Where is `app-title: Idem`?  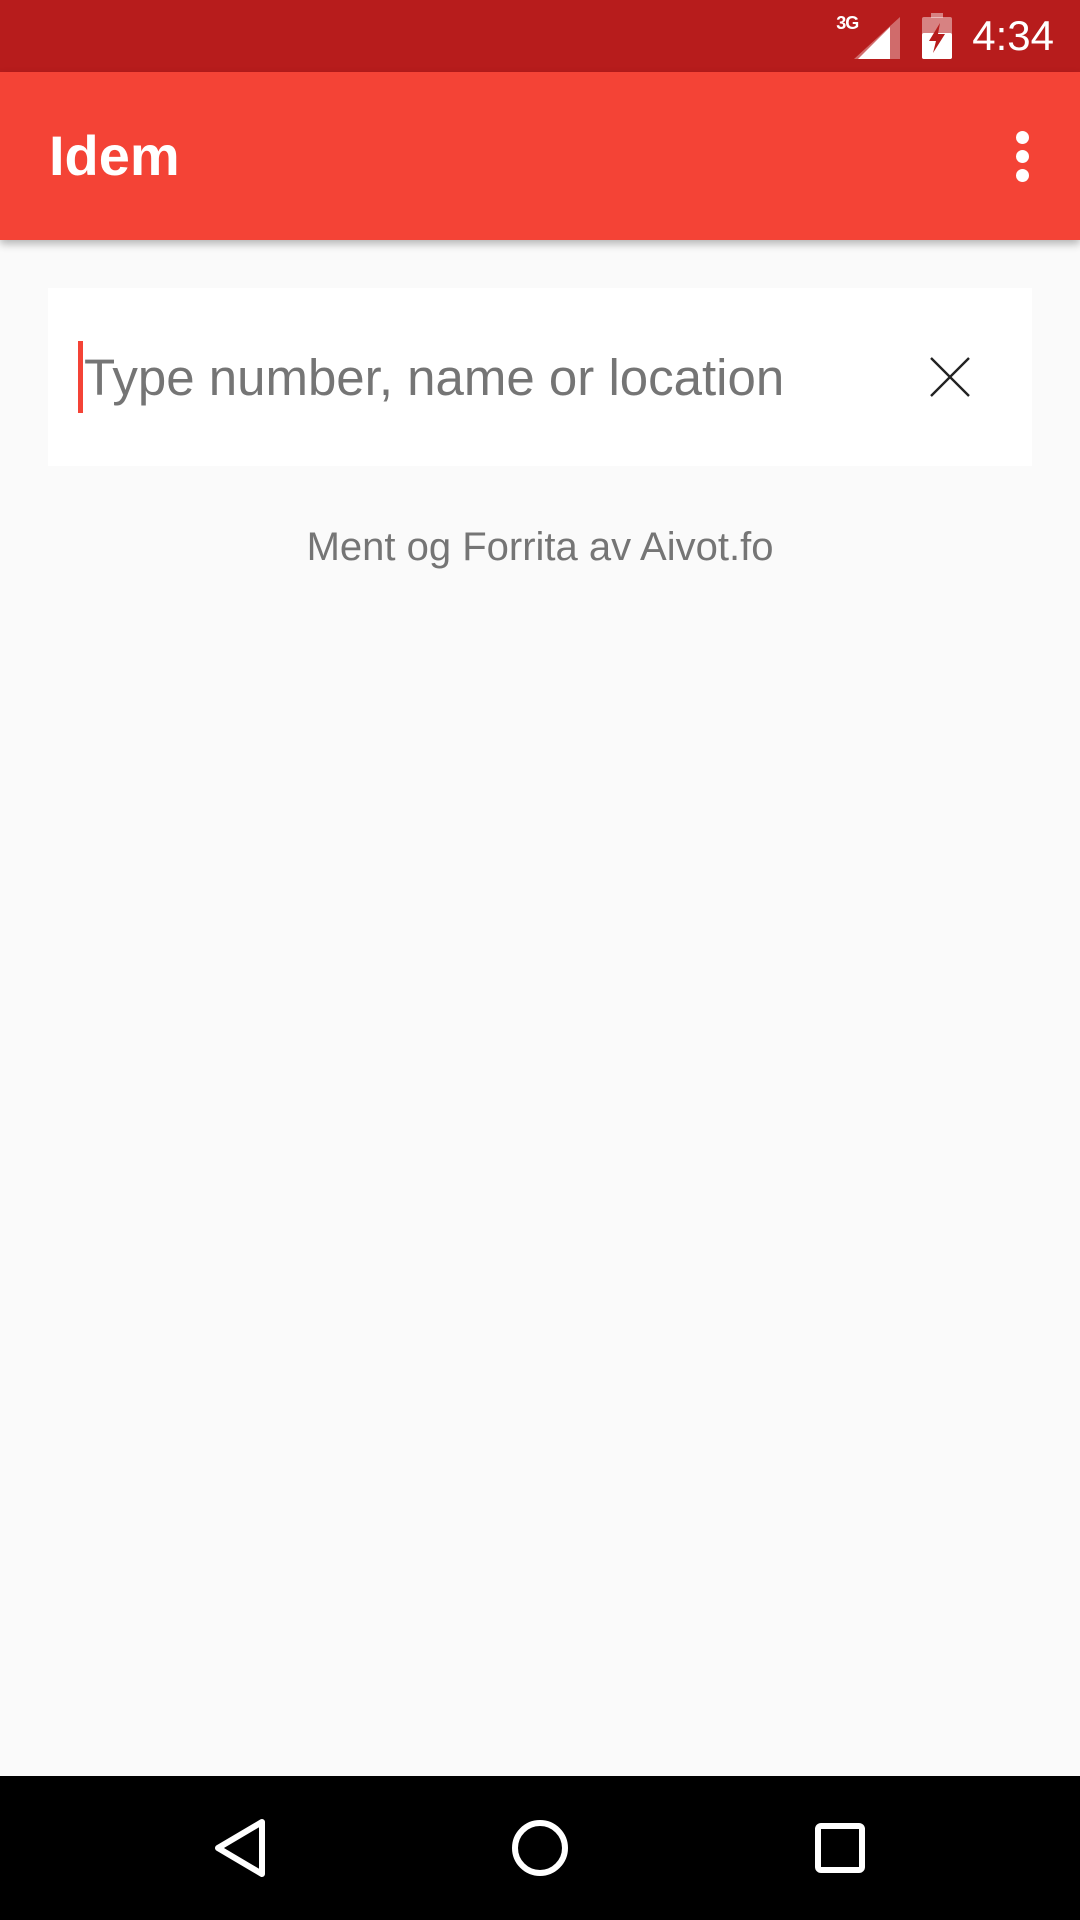 app-title: Idem is located at coordinates (114, 155).